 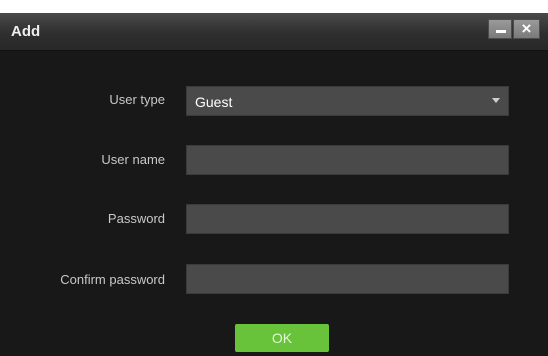 I want to click on user-type-label: User type, so click(x=137, y=99).